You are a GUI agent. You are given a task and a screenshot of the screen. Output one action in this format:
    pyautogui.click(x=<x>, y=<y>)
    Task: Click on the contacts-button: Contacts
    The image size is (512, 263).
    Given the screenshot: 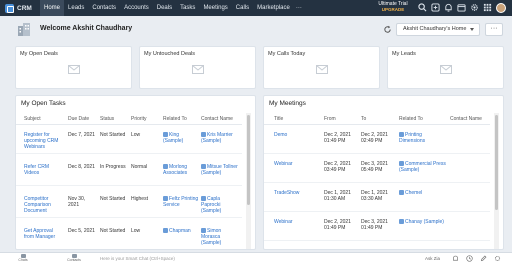 What is the action you would take?
    pyautogui.click(x=74, y=258)
    